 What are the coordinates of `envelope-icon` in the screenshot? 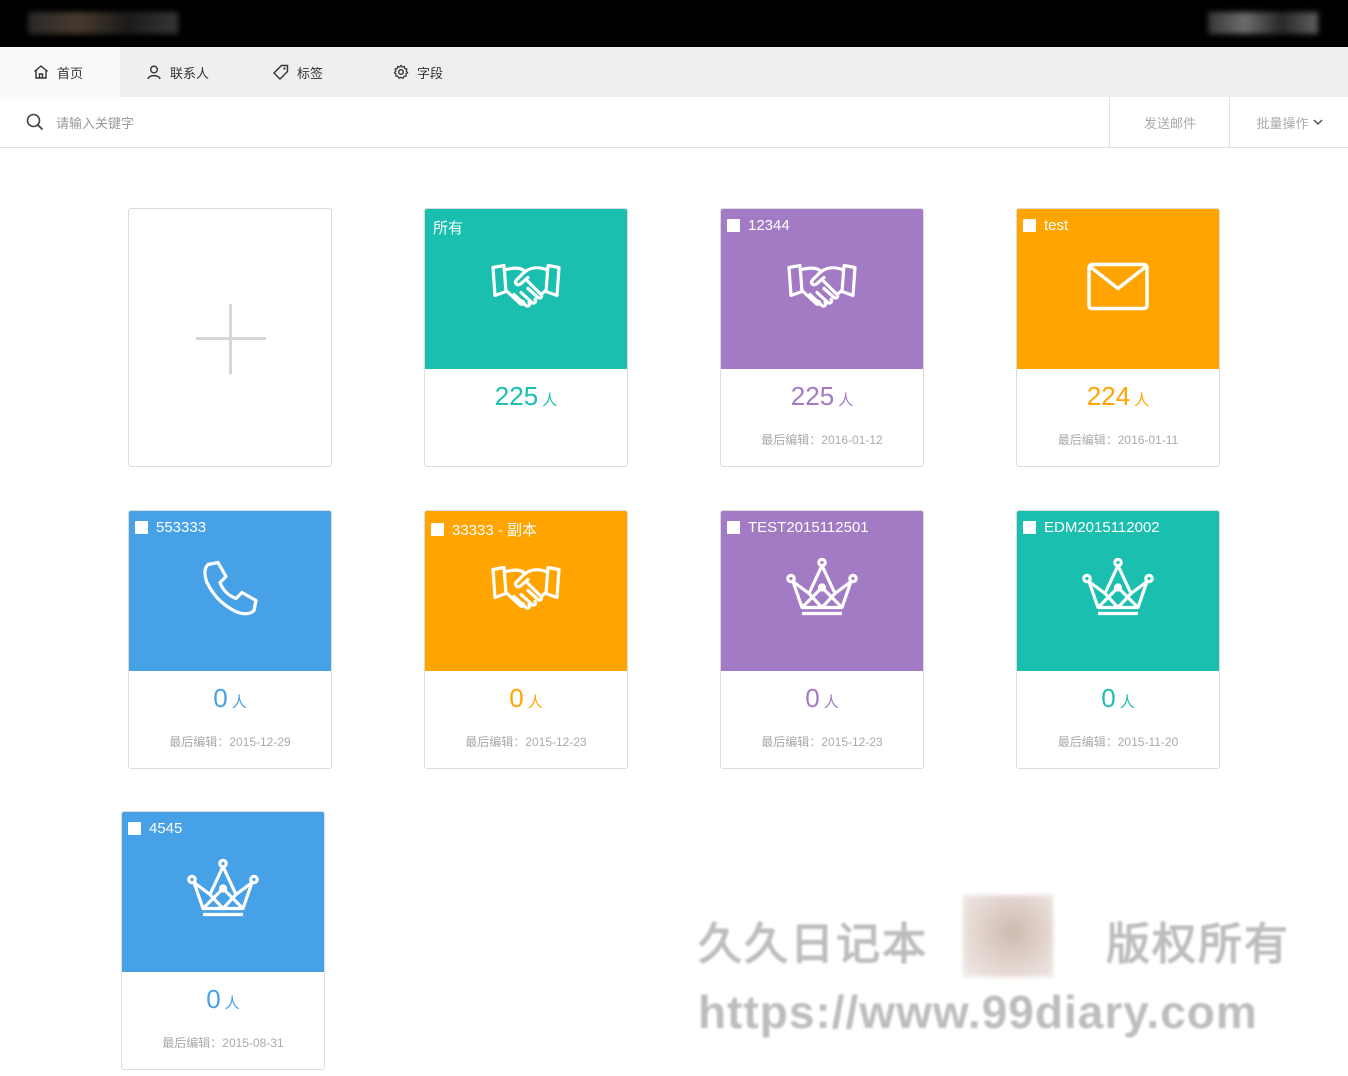 It's located at (1118, 289).